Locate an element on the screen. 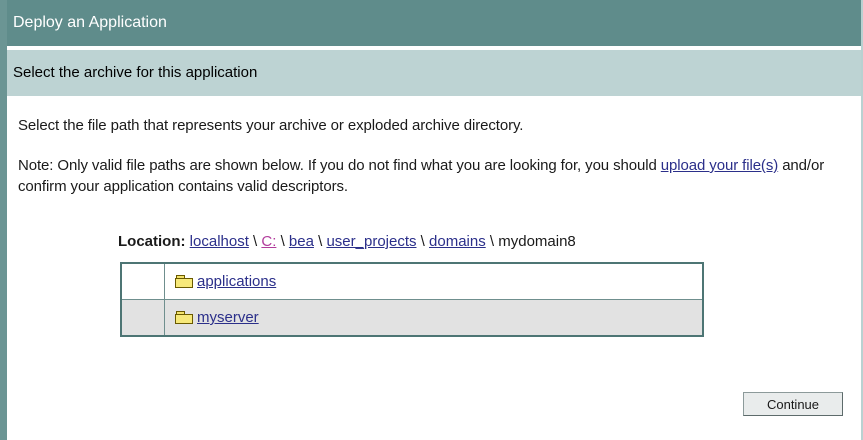 This screenshot has width=863, height=440. file-list-table: applications myserver is located at coordinates (412, 299).